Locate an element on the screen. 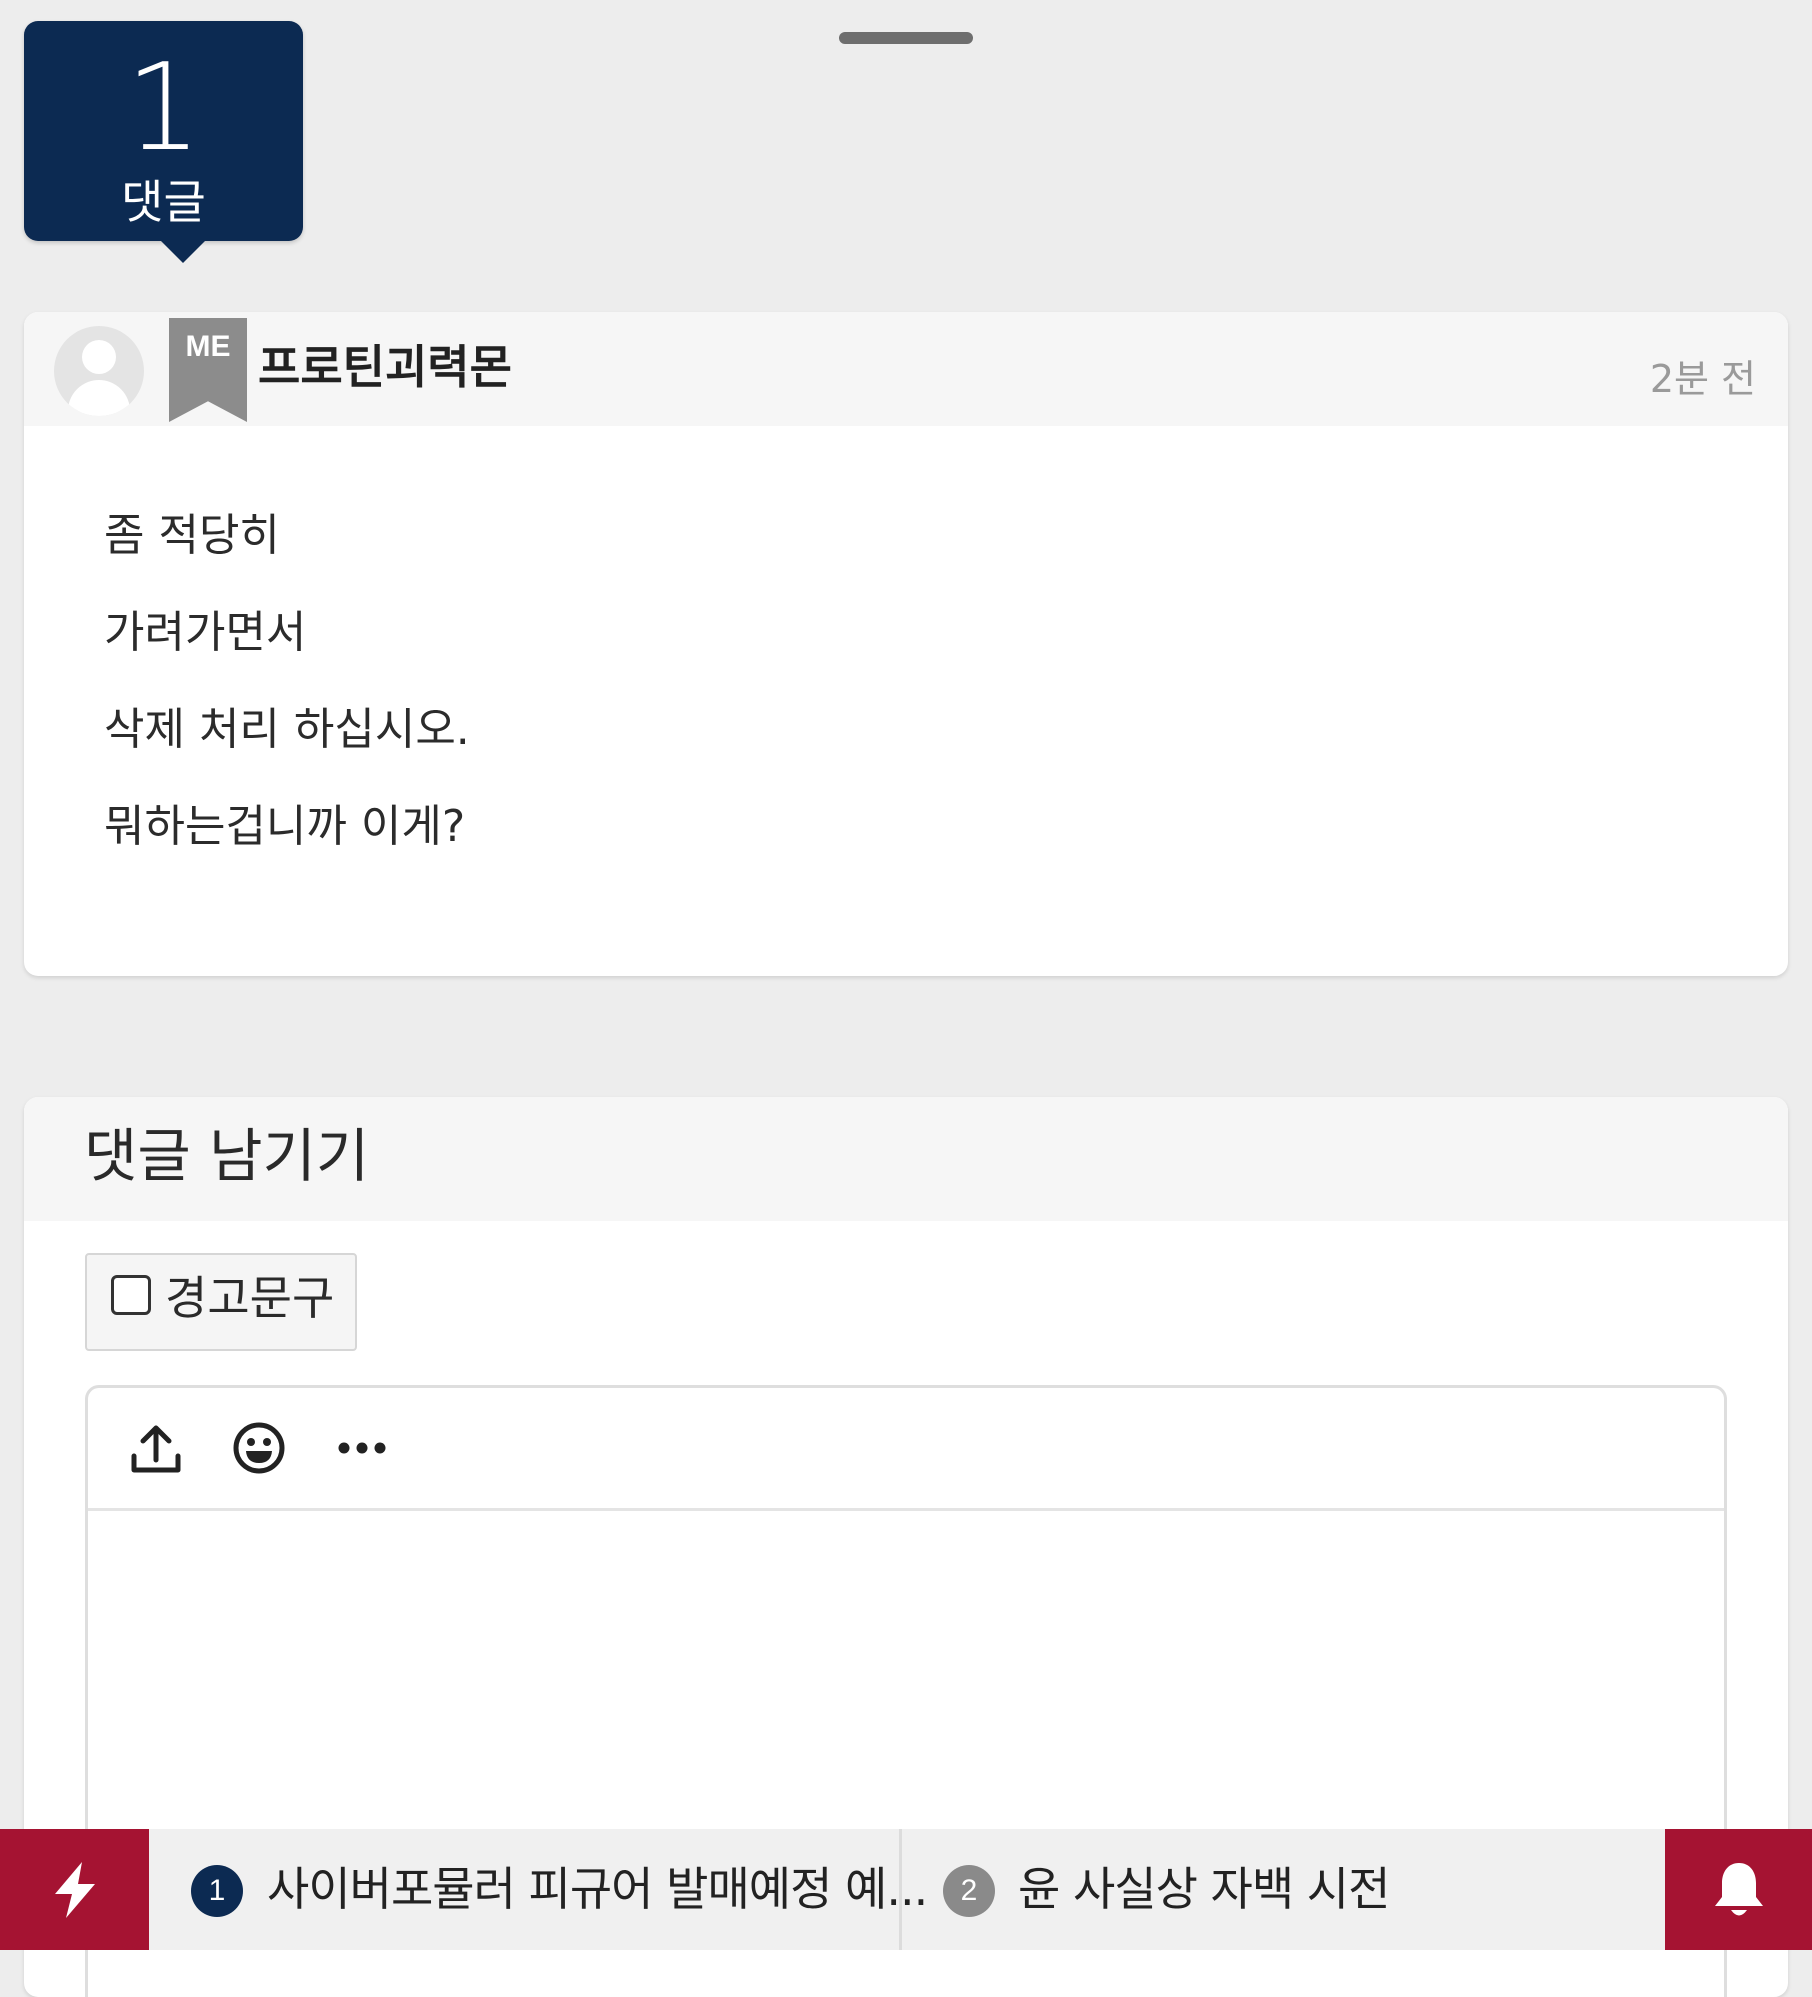 The image size is (1812, 1997). comment-timestamp: 2분 전 is located at coordinates (1702, 379).